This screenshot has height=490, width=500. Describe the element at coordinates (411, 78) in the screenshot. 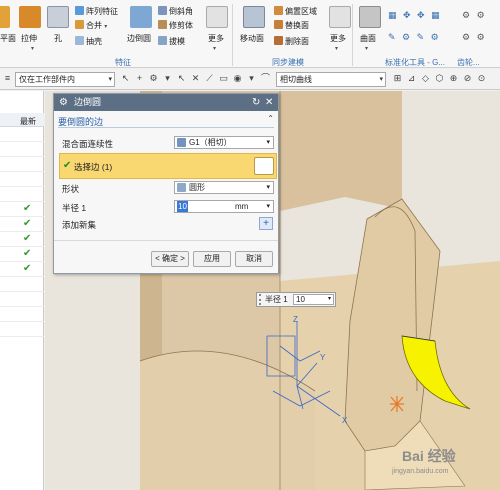

I see `tool-b-icon: ⊿` at that location.